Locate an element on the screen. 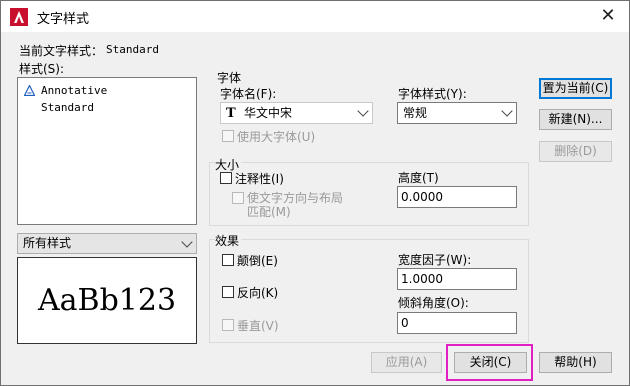 The image size is (630, 386). preview-text: AaBb123 is located at coordinates (107, 300).